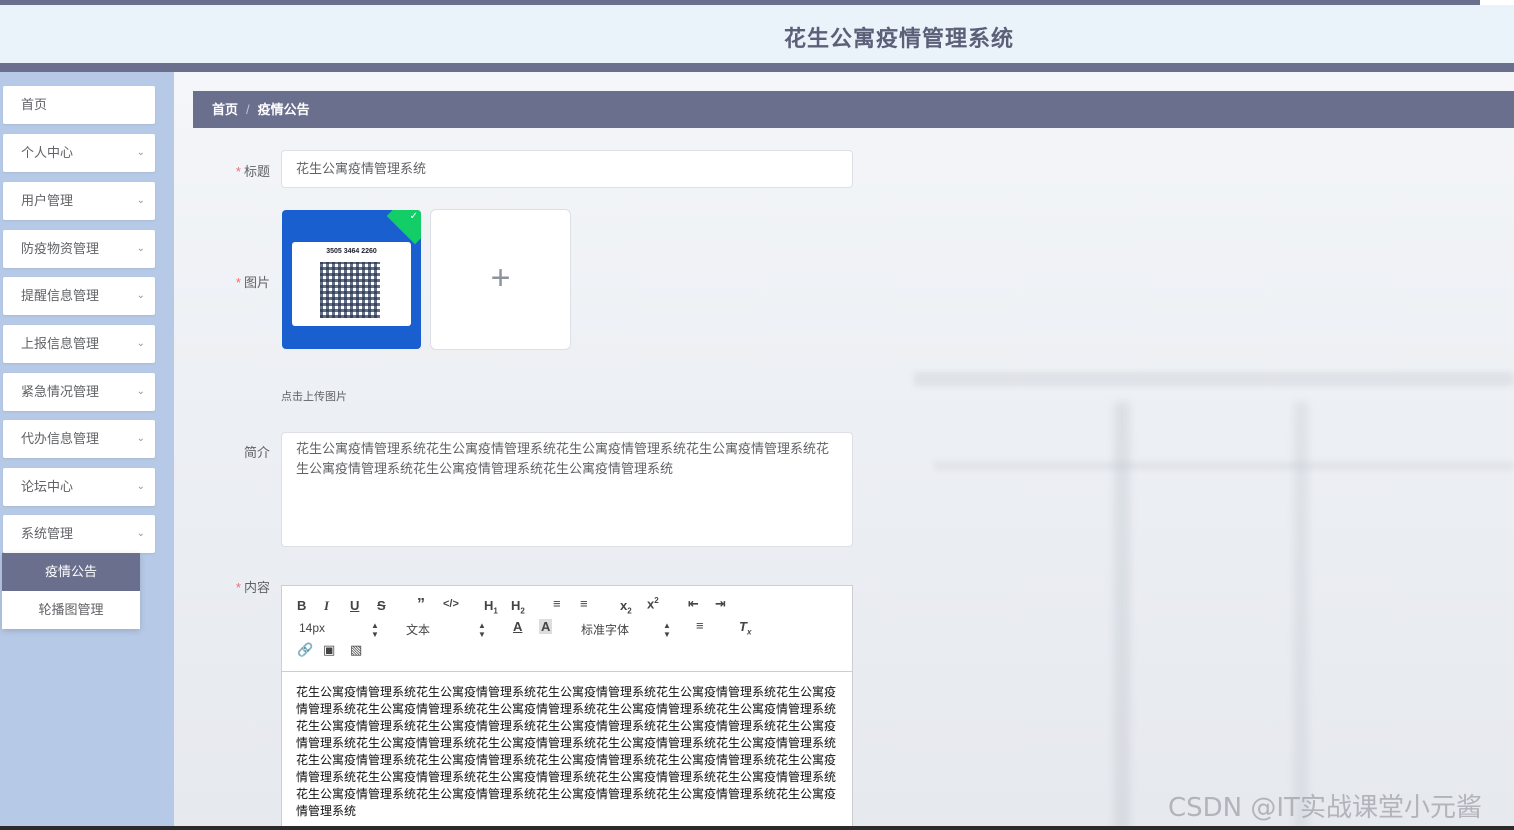  What do you see at coordinates (350, 290) in the screenshot?
I see `qr-code-icon` at bounding box center [350, 290].